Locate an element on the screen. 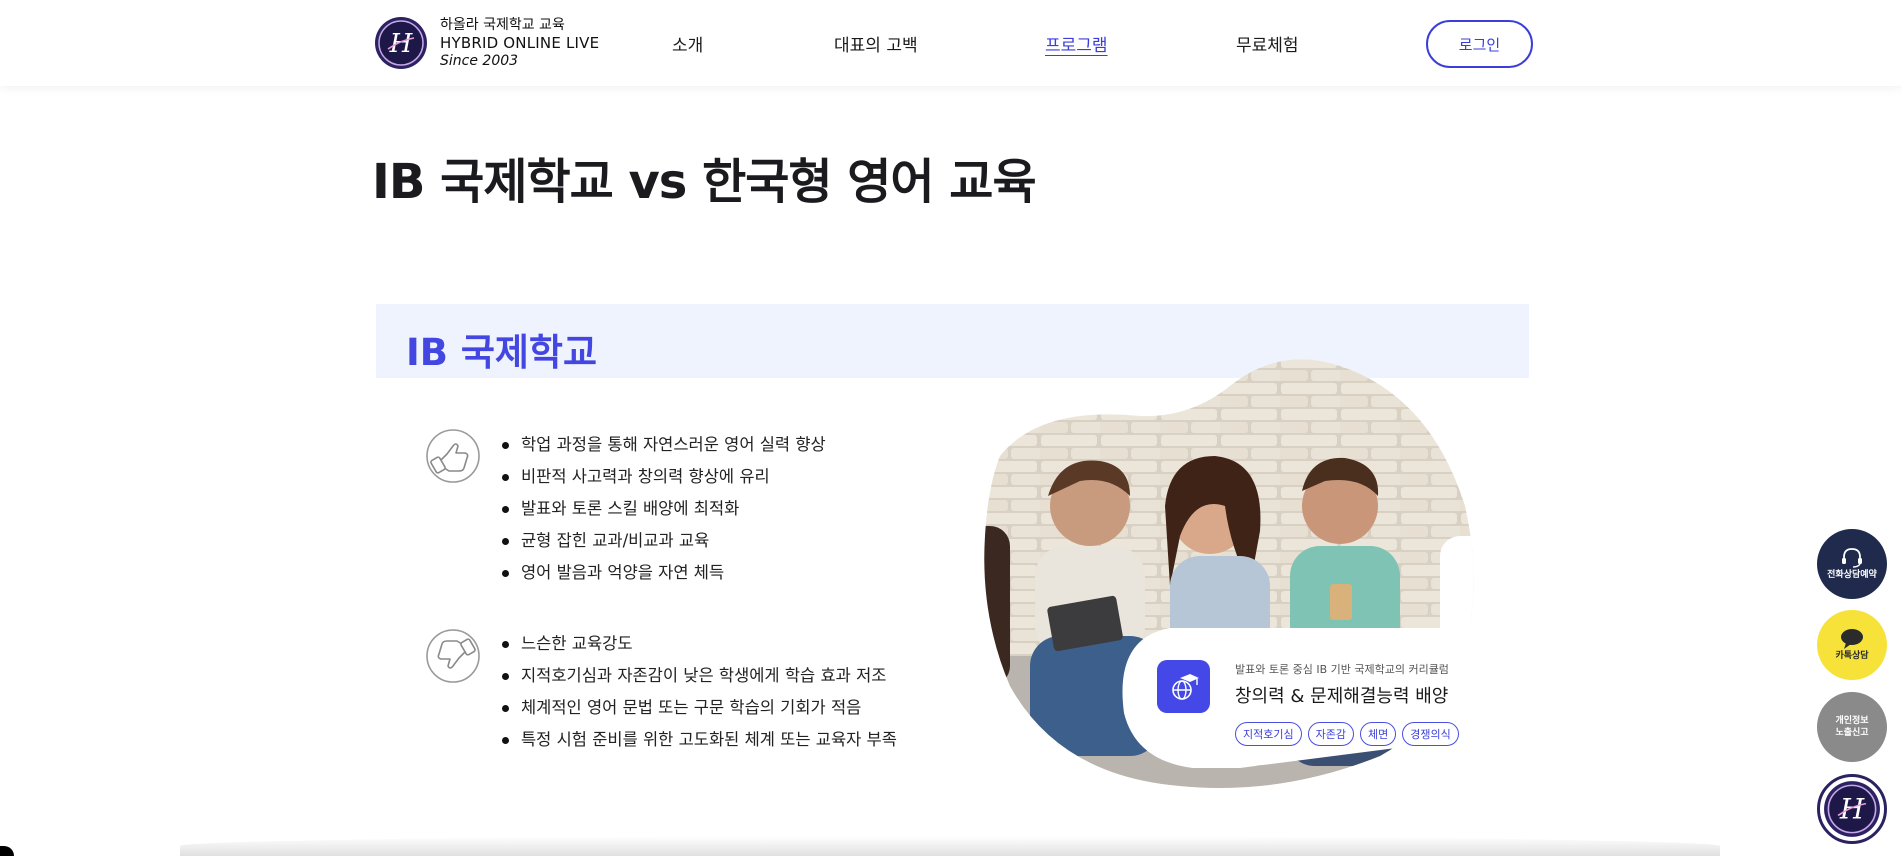 The height and width of the screenshot is (856, 1902). brand-tagline: HYBRID ONLINE LIVE is located at coordinates (520, 43).